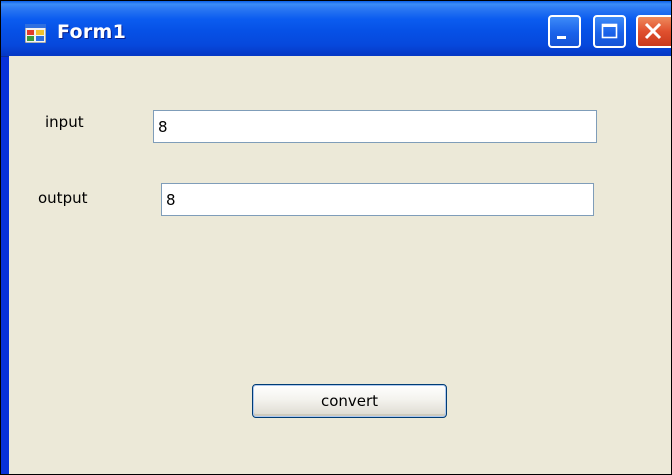 Image resolution: width=672 pixels, height=475 pixels. I want to click on maximize-button, so click(609, 31).